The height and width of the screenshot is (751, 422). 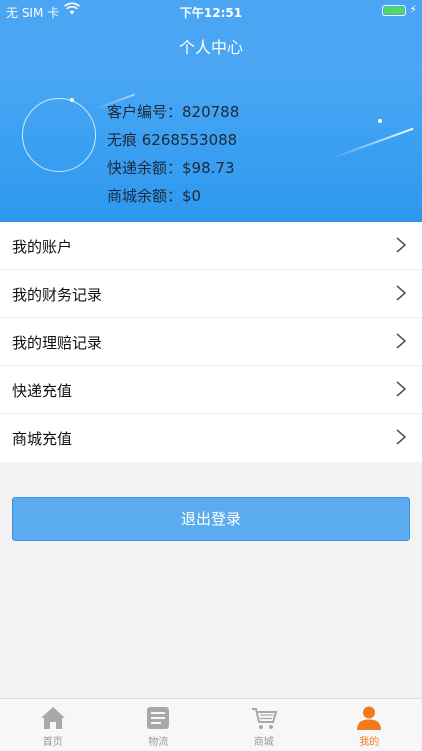 I want to click on page-title: 个人中心, so click(x=211, y=46).